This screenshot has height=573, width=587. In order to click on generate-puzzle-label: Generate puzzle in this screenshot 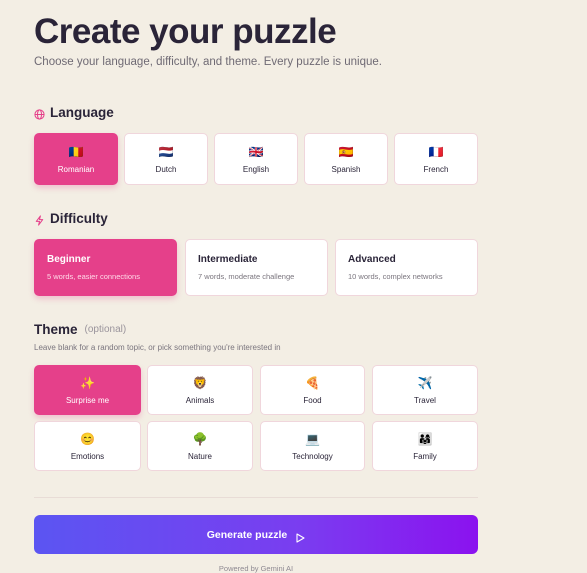, I will do `click(247, 534)`.